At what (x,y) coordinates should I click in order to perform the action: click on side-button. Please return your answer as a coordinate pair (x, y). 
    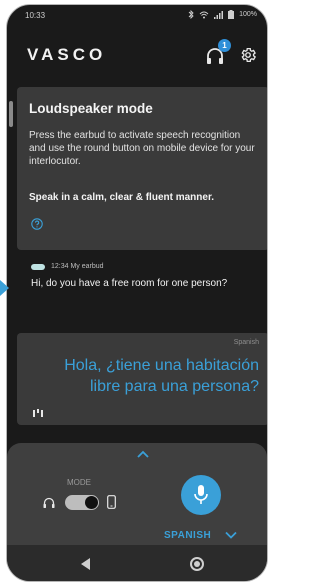
    Looking at the image, I should click on (11, 114).